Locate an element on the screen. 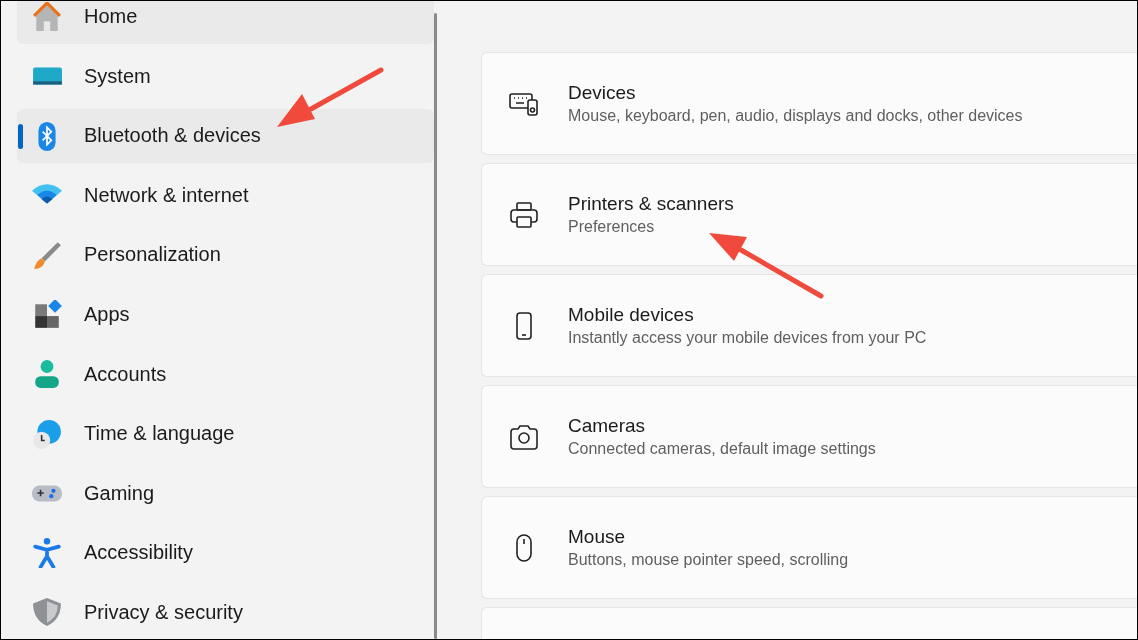 The width and height of the screenshot is (1138, 640). scrollbar is located at coordinates (435, 326).